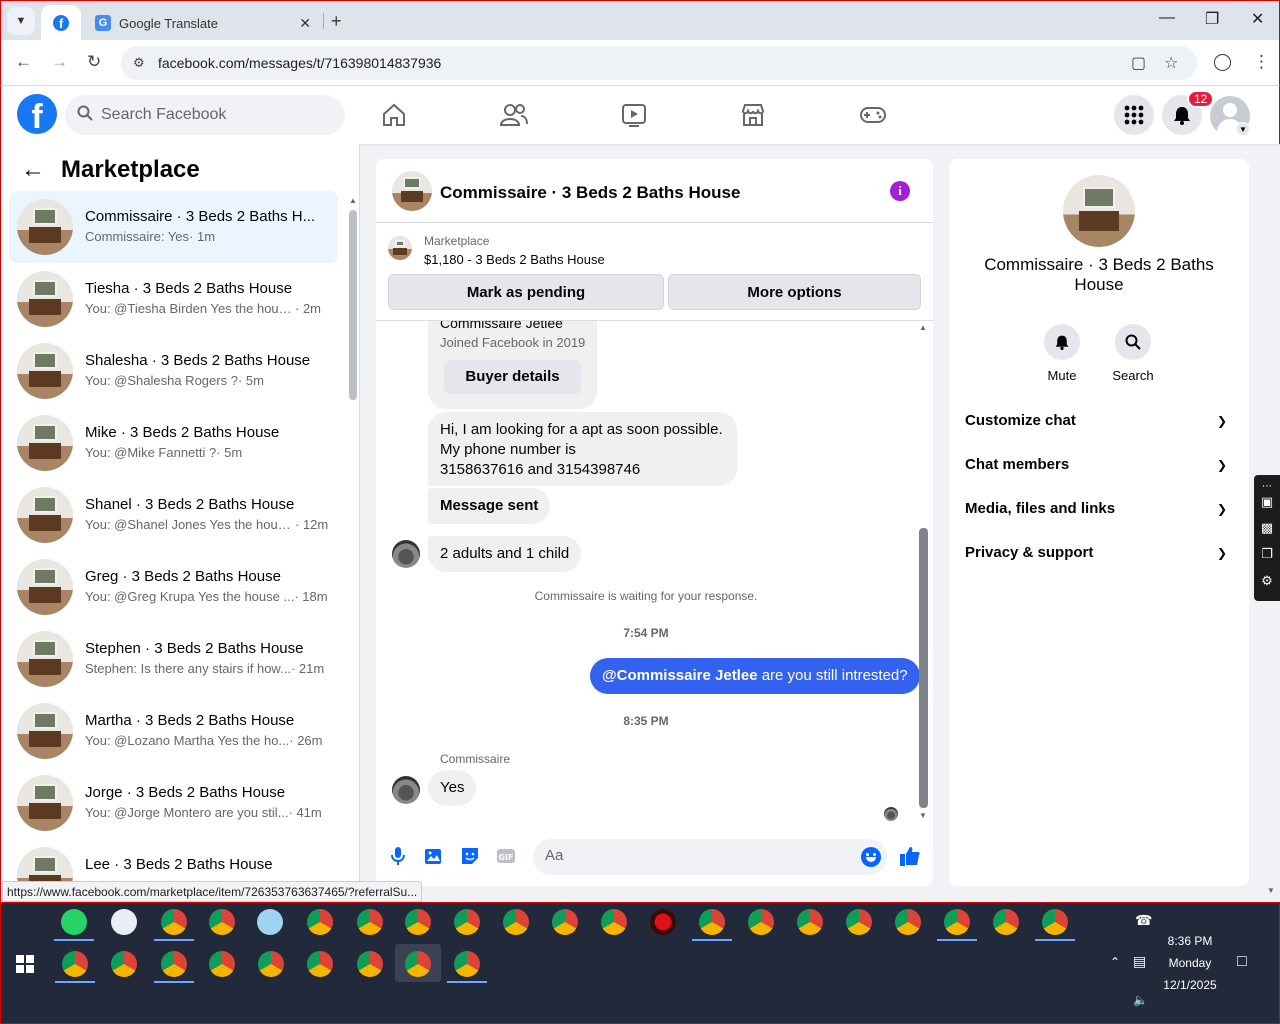  I want to click on whatsapp-icon, so click(74, 922).